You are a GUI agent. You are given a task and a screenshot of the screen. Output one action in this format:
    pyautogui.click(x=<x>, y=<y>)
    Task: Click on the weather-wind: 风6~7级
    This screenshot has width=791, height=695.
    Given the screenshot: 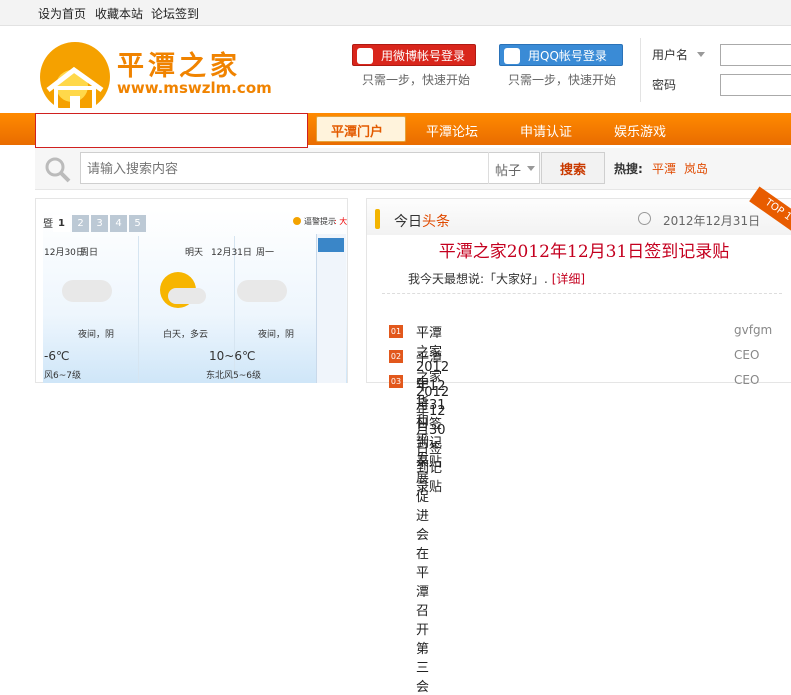 What is the action you would take?
    pyautogui.click(x=62, y=376)
    